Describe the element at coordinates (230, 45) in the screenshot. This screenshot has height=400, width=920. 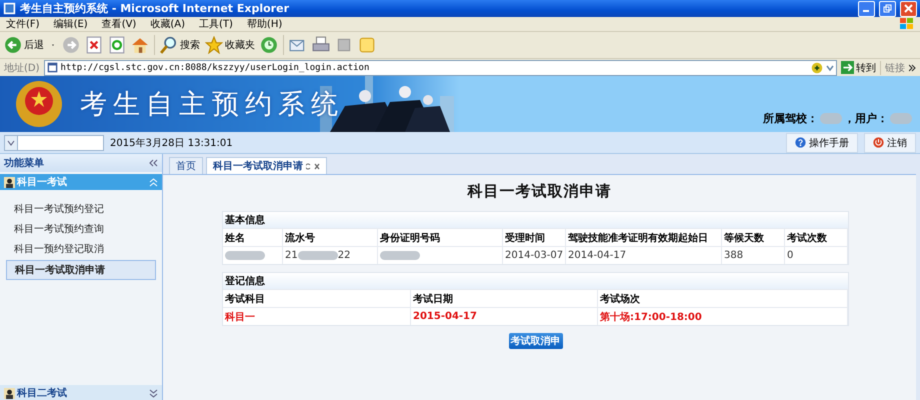
I see `favorites-button: 收藏夹` at that location.